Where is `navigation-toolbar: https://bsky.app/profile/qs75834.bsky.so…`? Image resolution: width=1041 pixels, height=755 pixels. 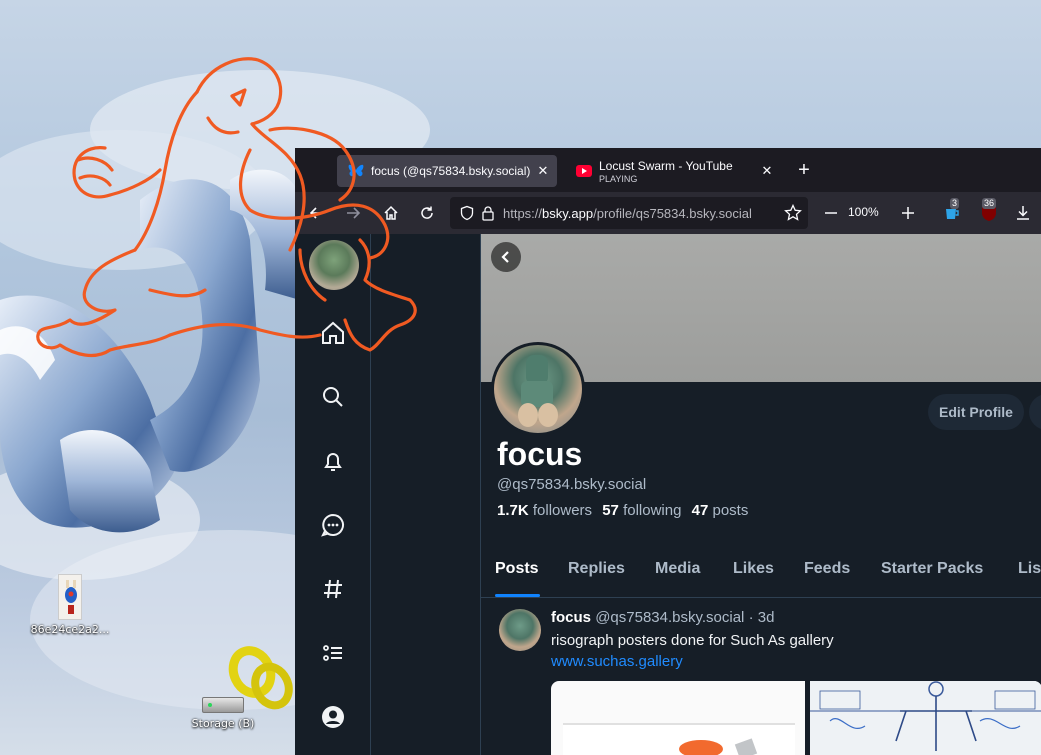 navigation-toolbar: https://bsky.app/profile/qs75834.bsky.so… is located at coordinates (668, 213).